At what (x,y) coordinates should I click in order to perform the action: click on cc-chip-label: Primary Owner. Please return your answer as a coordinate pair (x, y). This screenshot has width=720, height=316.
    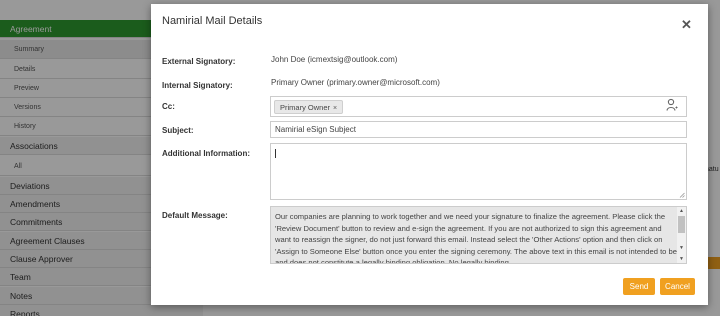
    Looking at the image, I should click on (305, 107).